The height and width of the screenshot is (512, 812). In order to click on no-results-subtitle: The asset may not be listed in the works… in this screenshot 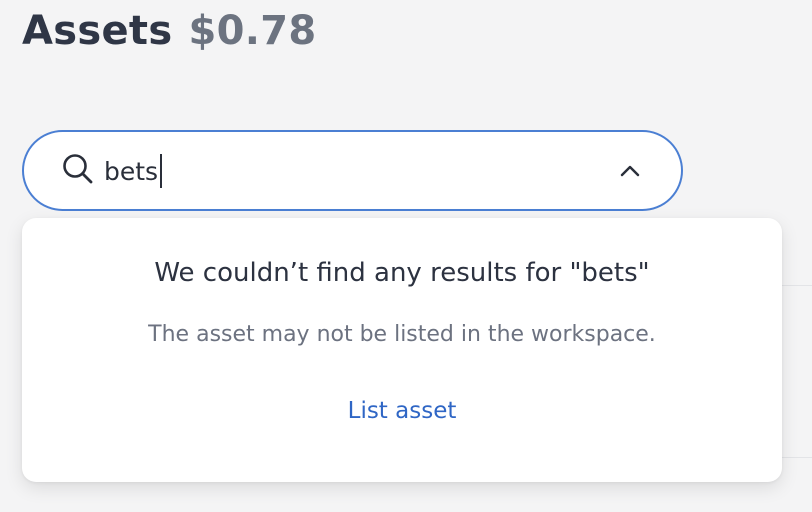, I will do `click(402, 334)`.